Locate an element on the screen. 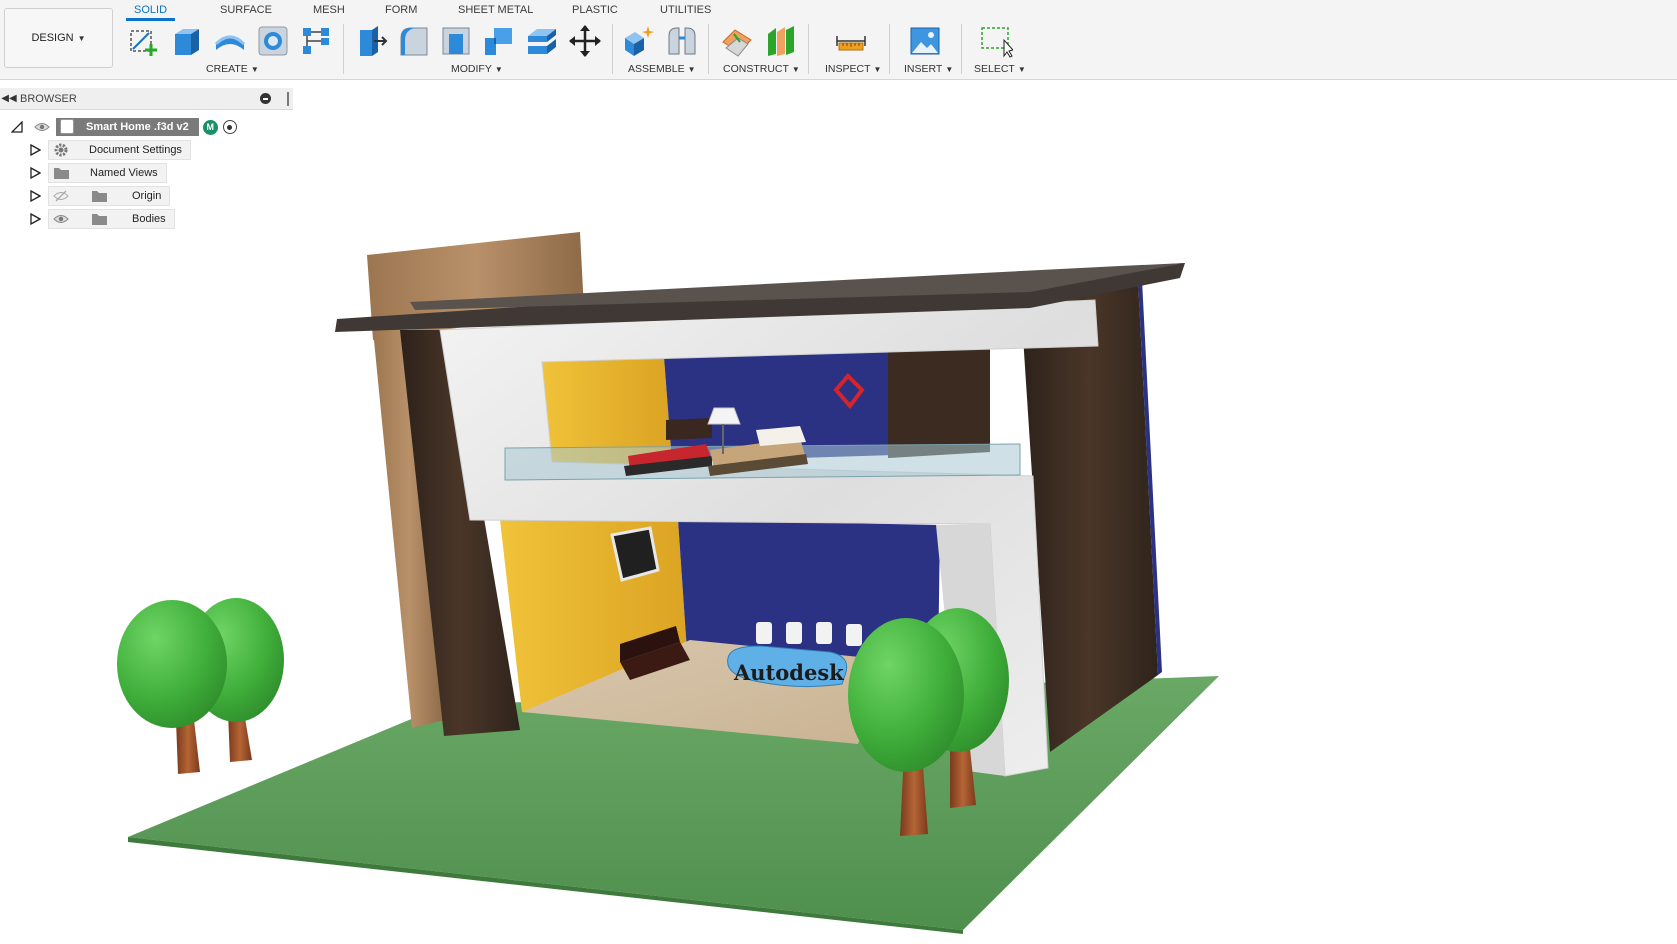  measure-button is located at coordinates (851, 41).